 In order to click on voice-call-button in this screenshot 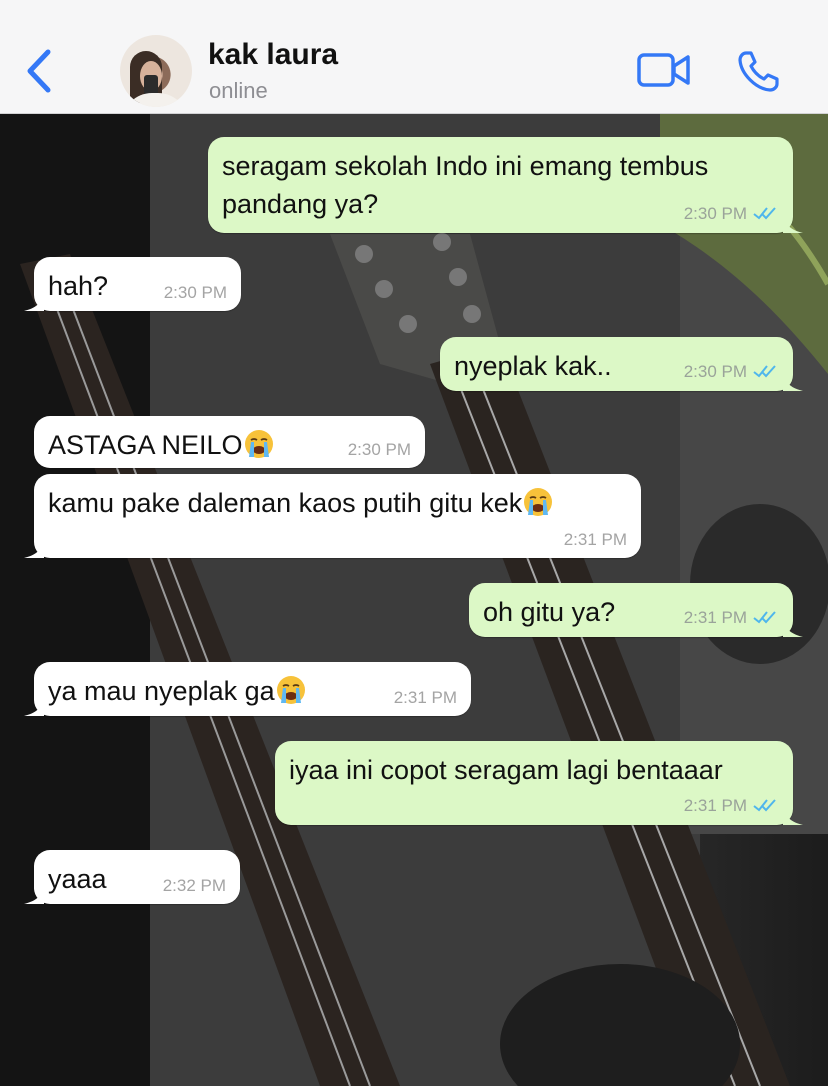, I will do `click(759, 71)`.